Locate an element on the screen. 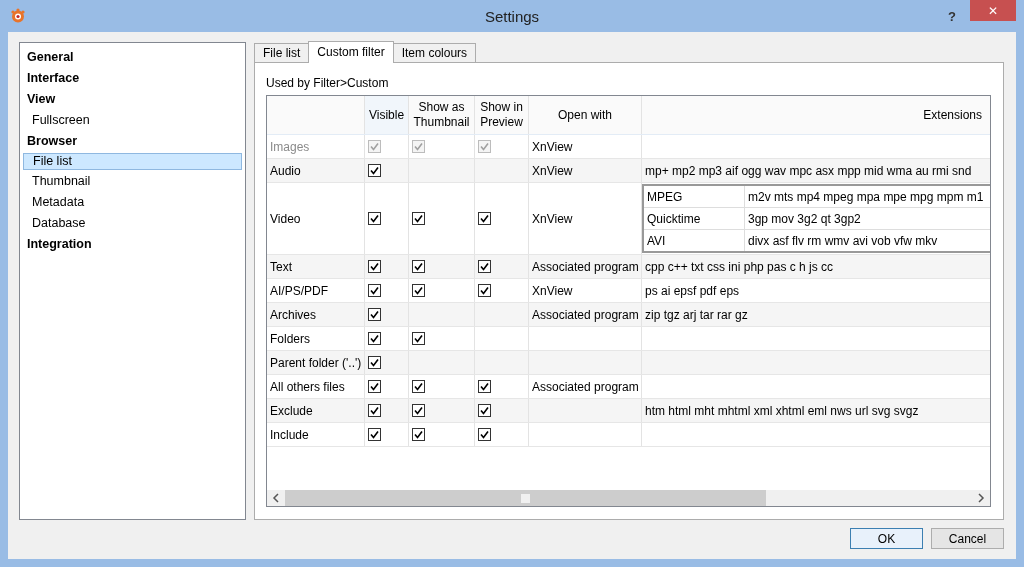 This screenshot has width=1024, height=567. table-cell: cpp c++ txt css ini php pas c h js cc is located at coordinates (739, 266).